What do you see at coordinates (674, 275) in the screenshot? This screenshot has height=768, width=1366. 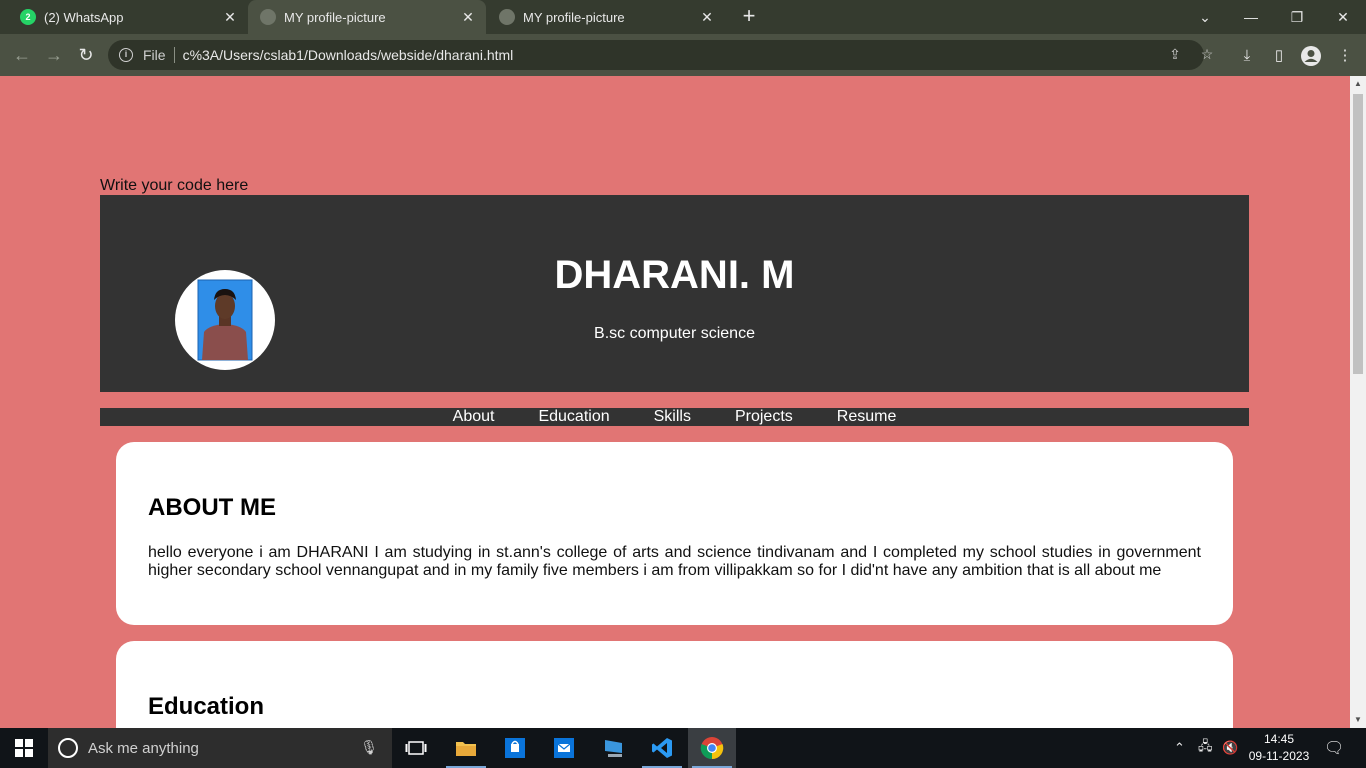 I see `profile-name: DHARANI. M` at bounding box center [674, 275].